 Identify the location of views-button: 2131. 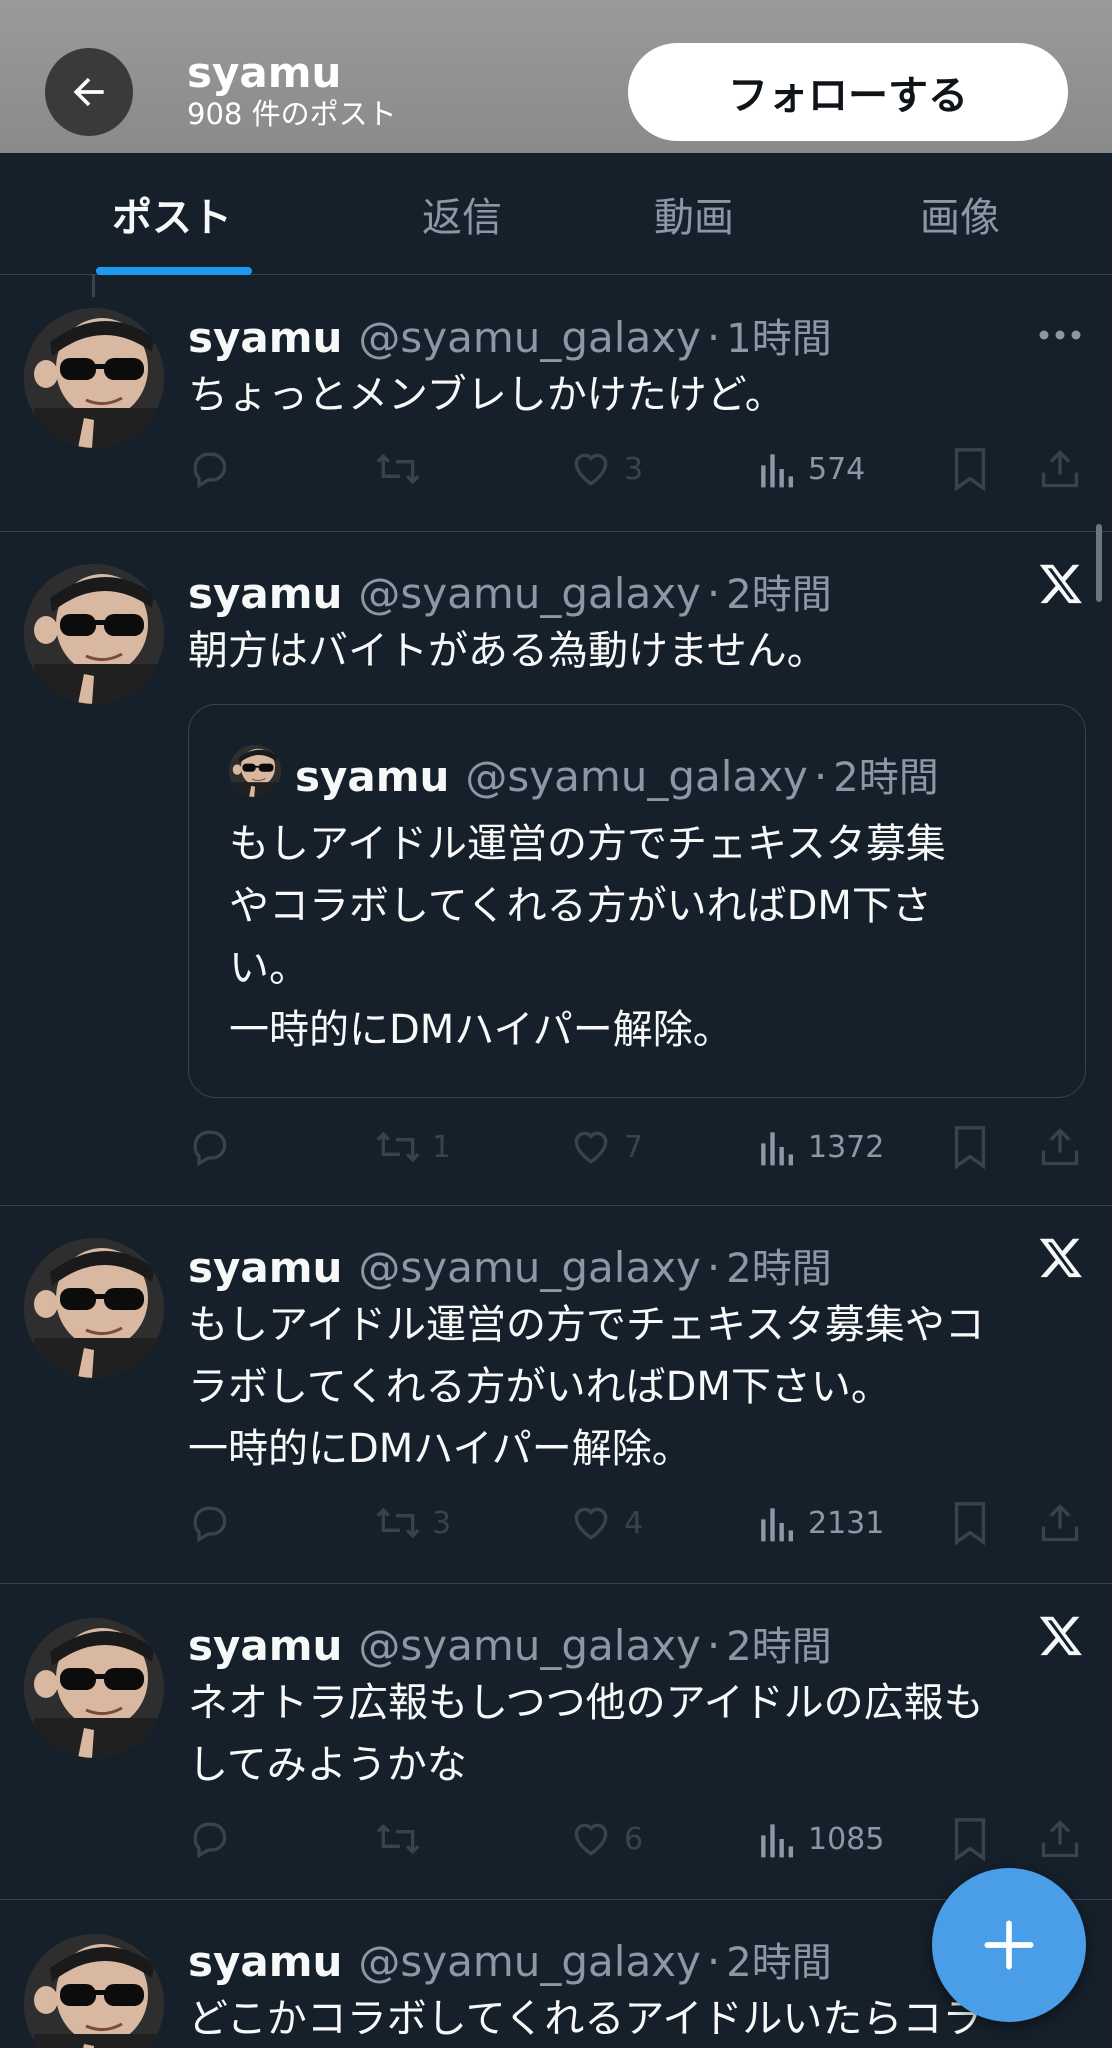
(821, 1523).